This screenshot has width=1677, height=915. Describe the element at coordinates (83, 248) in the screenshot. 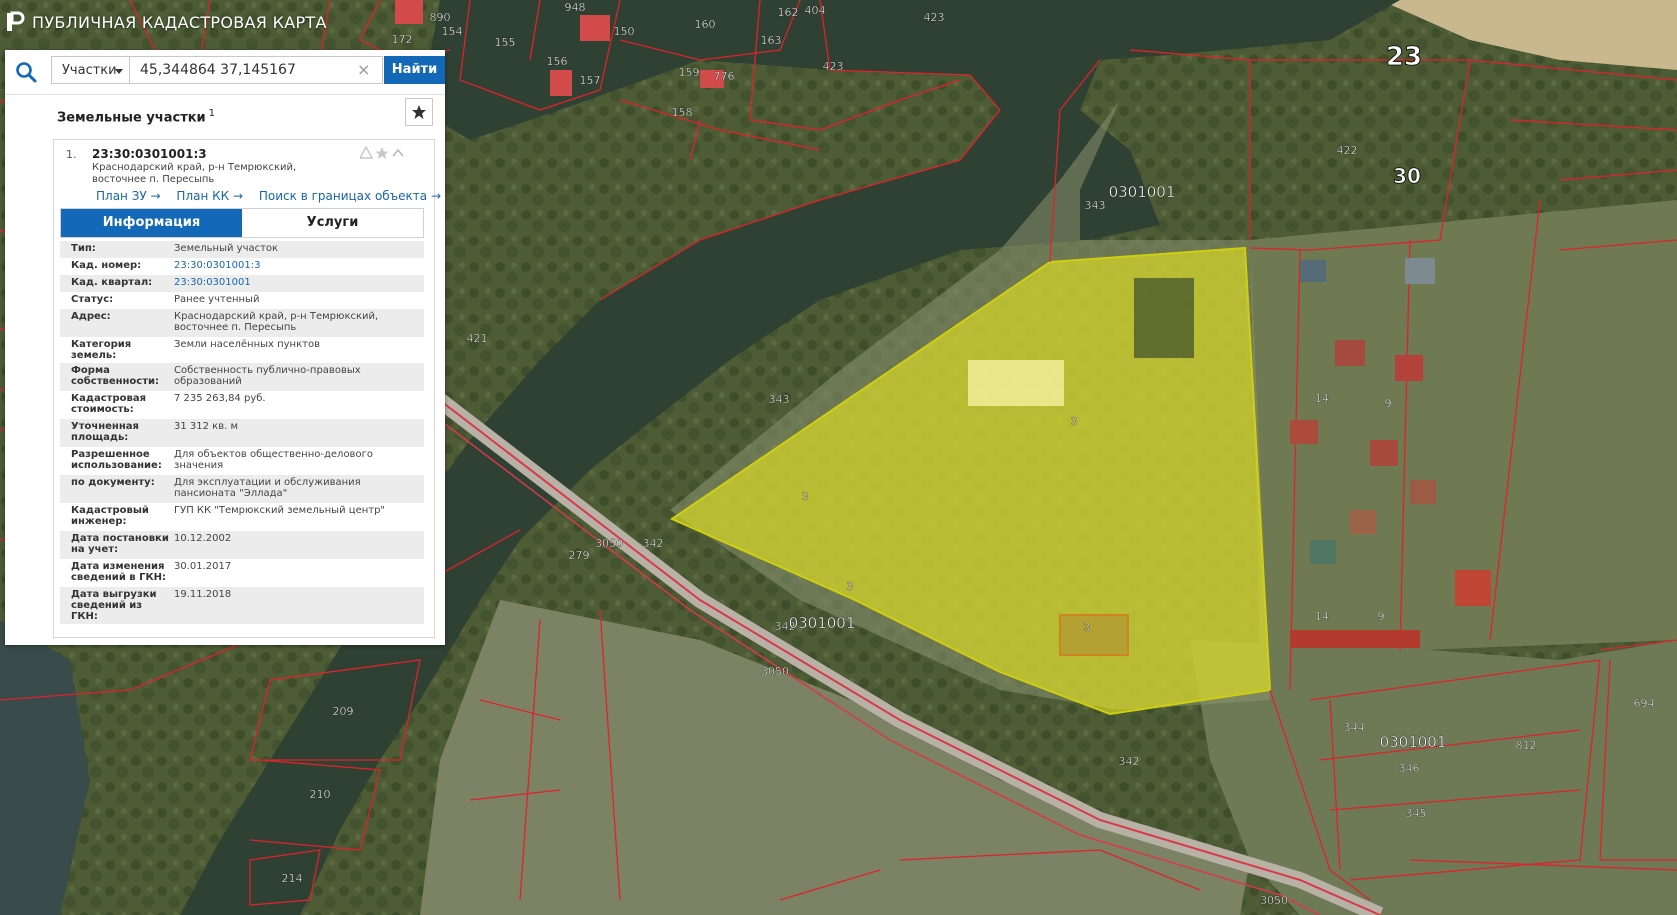

I see `info-label: Тип:` at that location.